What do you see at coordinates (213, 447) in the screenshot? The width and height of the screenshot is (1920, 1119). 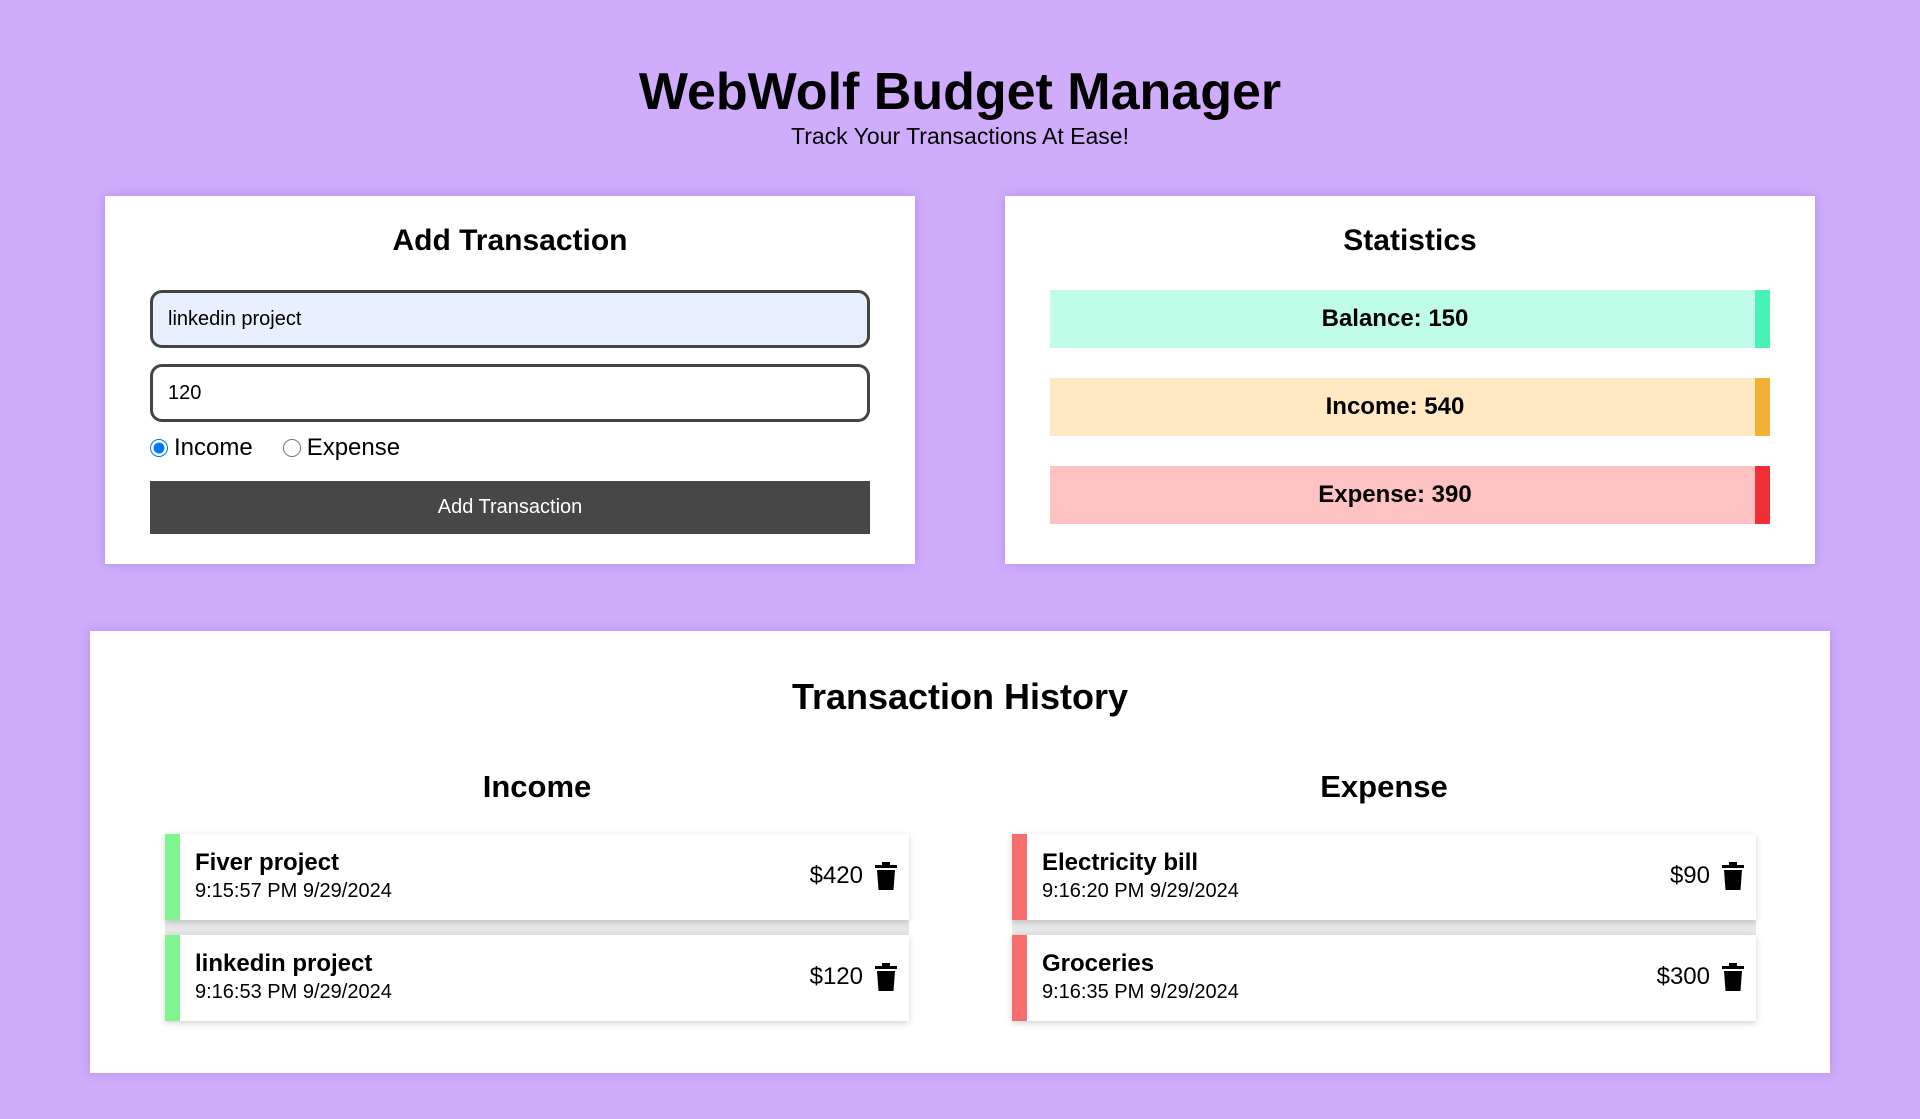 I see `income-radio-label: Income` at bounding box center [213, 447].